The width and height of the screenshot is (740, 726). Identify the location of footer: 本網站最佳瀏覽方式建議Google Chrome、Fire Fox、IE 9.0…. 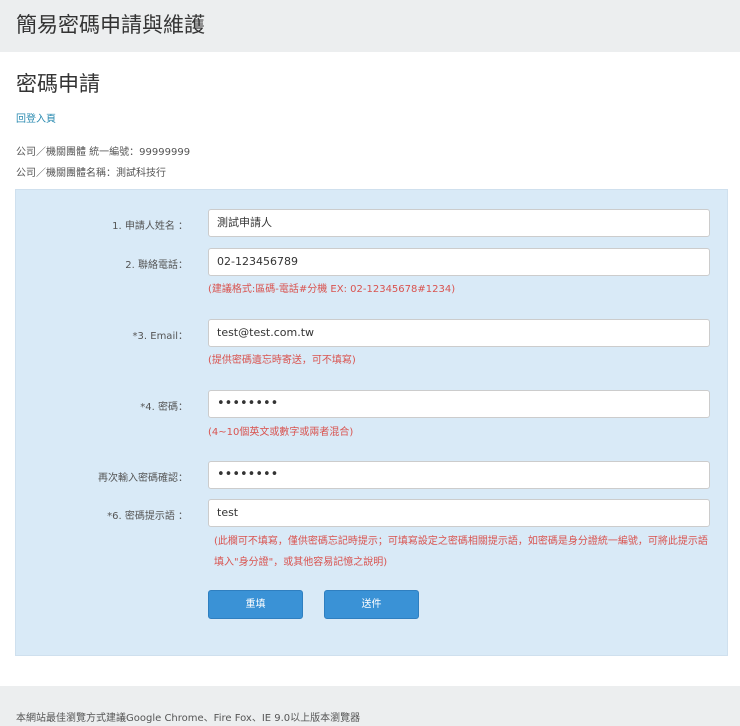
(370, 706).